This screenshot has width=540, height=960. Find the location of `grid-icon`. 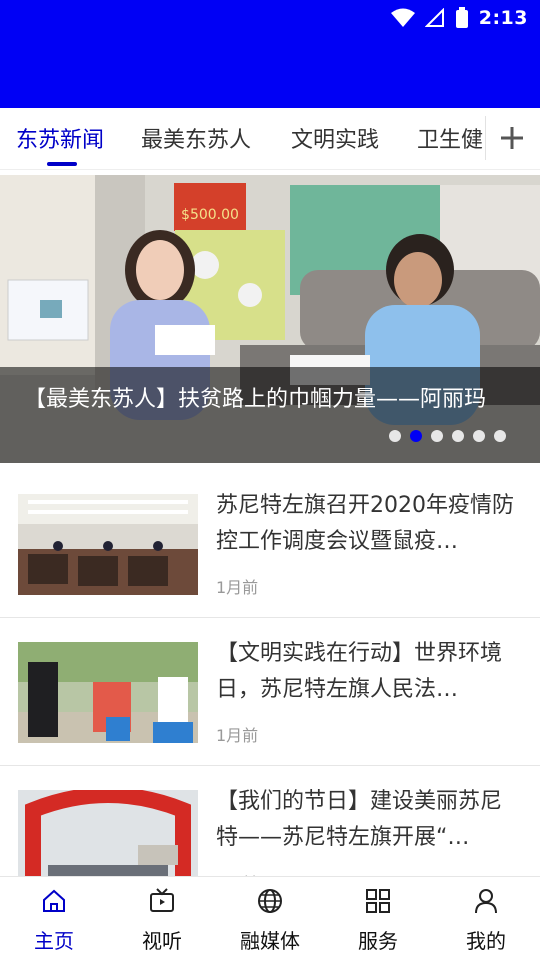

grid-icon is located at coordinates (378, 901).